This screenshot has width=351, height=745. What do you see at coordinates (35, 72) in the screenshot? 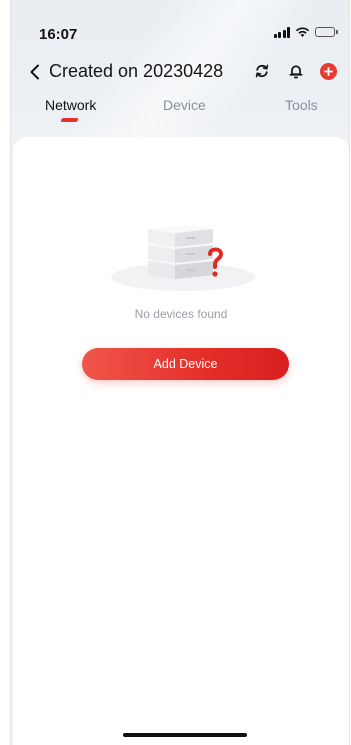
I see `chevron-left-icon` at bounding box center [35, 72].